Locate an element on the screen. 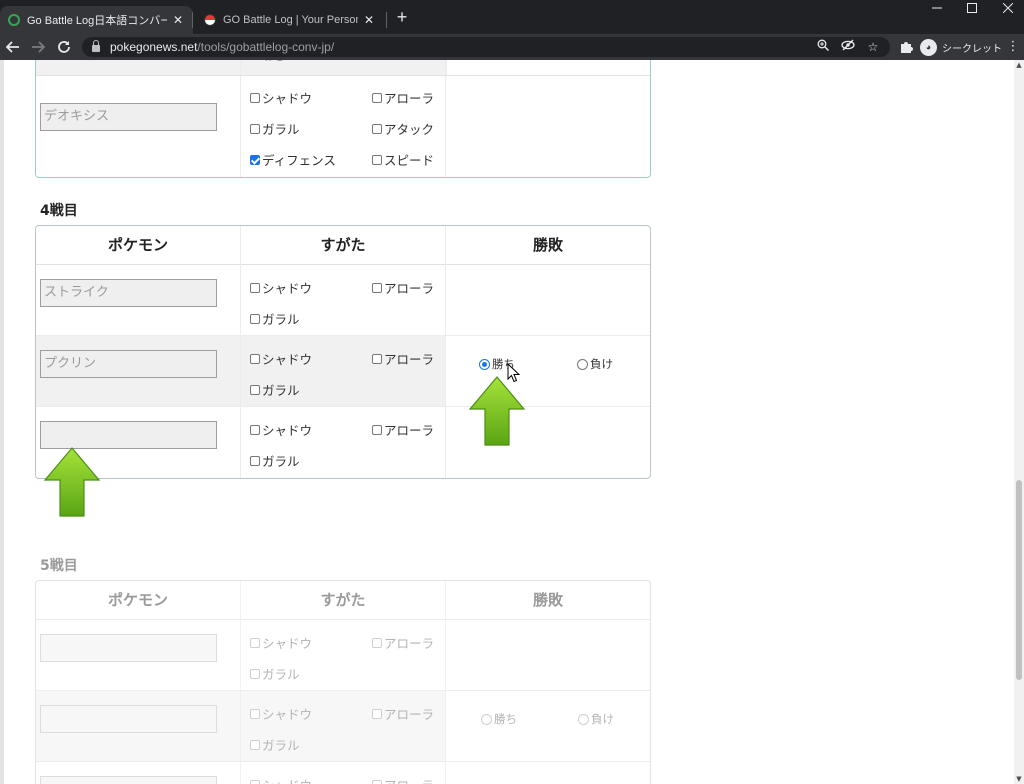  back-arrow-icon is located at coordinates (12, 47).